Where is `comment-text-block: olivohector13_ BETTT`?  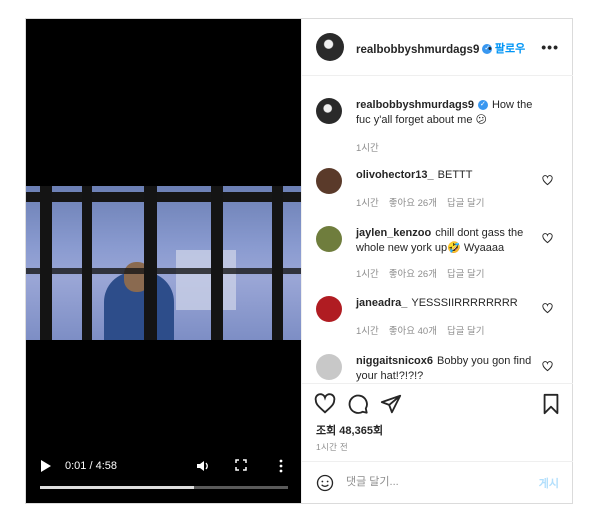 comment-text-block: olivohector13_ BETTT is located at coordinates (451, 175).